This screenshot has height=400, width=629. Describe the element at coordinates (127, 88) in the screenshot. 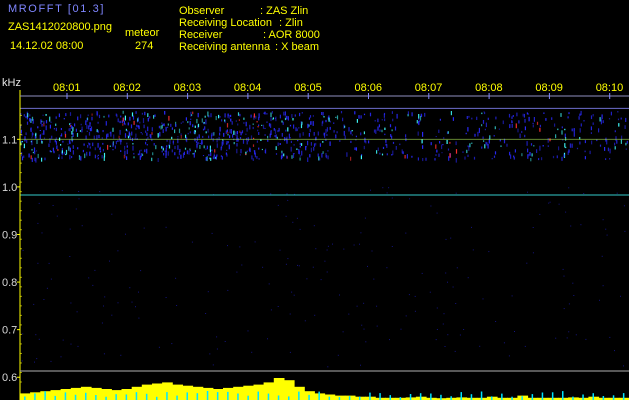

I see `x-tick-label: 08:02` at that location.